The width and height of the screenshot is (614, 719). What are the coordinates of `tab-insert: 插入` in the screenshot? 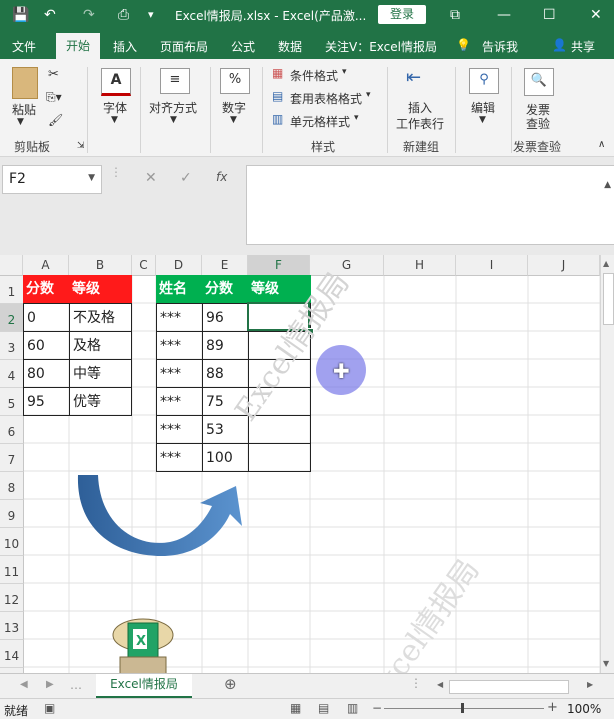 It's located at (125, 46).